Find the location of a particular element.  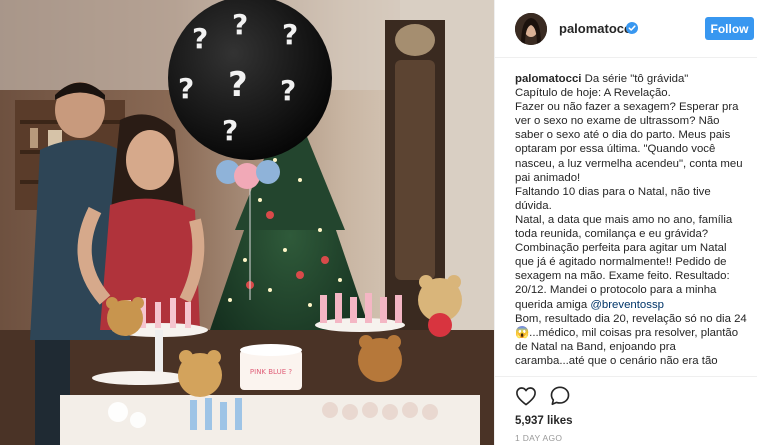

post-header: palomatocci Follow is located at coordinates (626, 29).